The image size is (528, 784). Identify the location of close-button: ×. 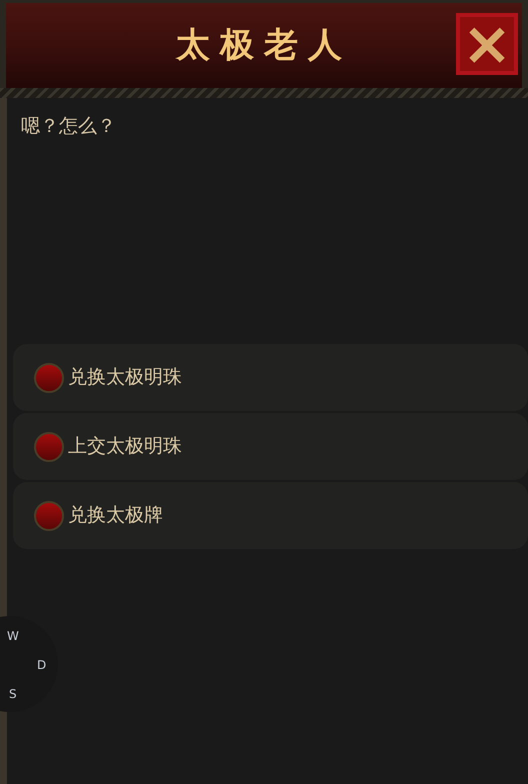
(487, 44).